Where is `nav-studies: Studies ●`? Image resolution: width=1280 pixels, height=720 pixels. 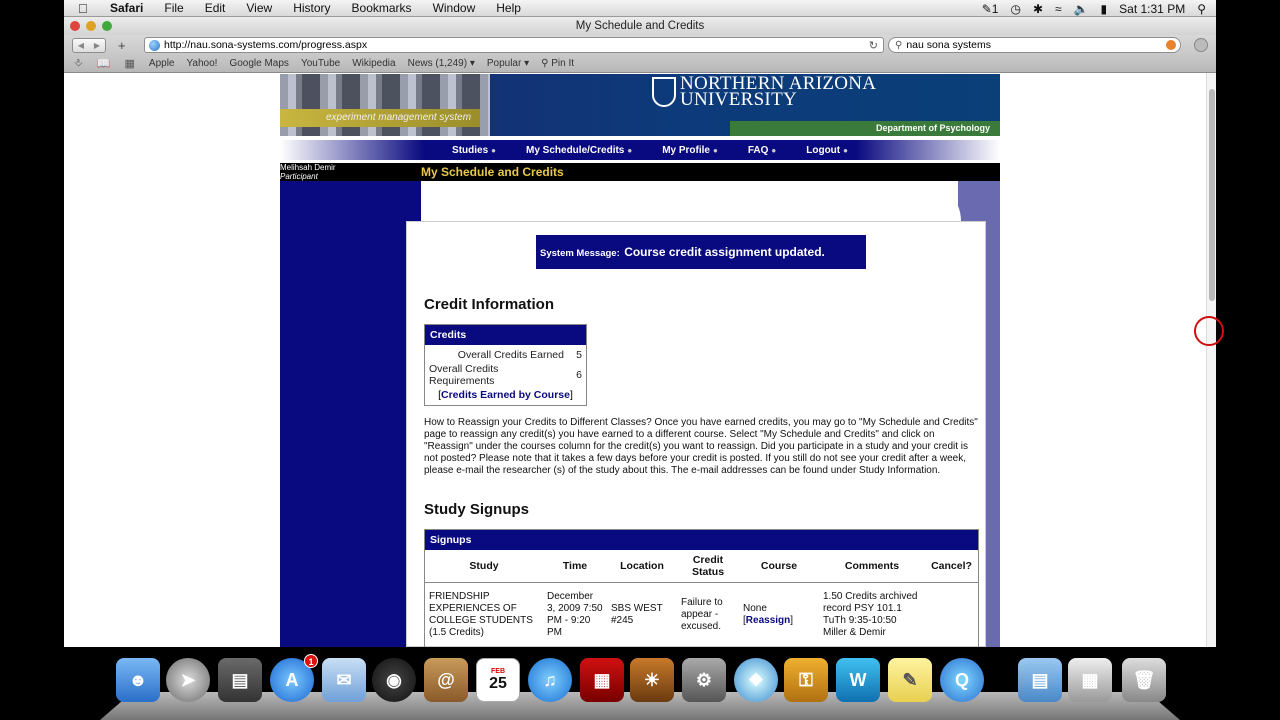
nav-studies: Studies ● is located at coordinates (474, 150).